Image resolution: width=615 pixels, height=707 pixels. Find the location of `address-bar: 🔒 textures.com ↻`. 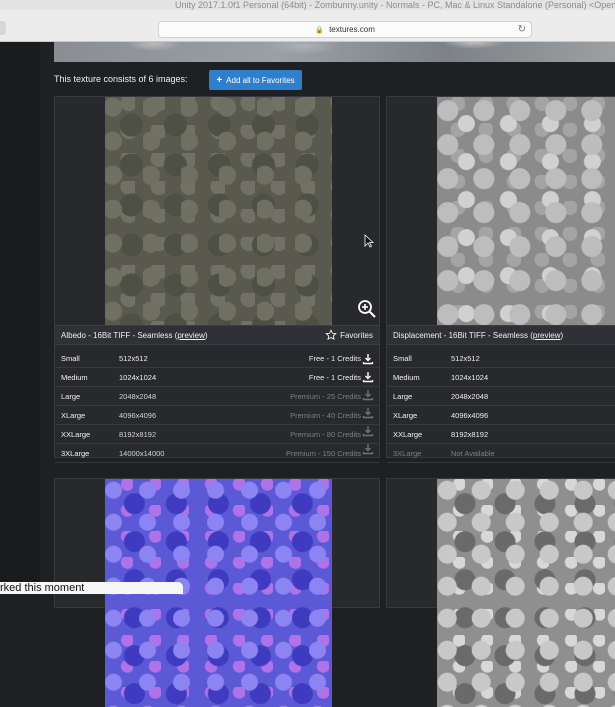

address-bar: 🔒 textures.com ↻ is located at coordinates (345, 29).